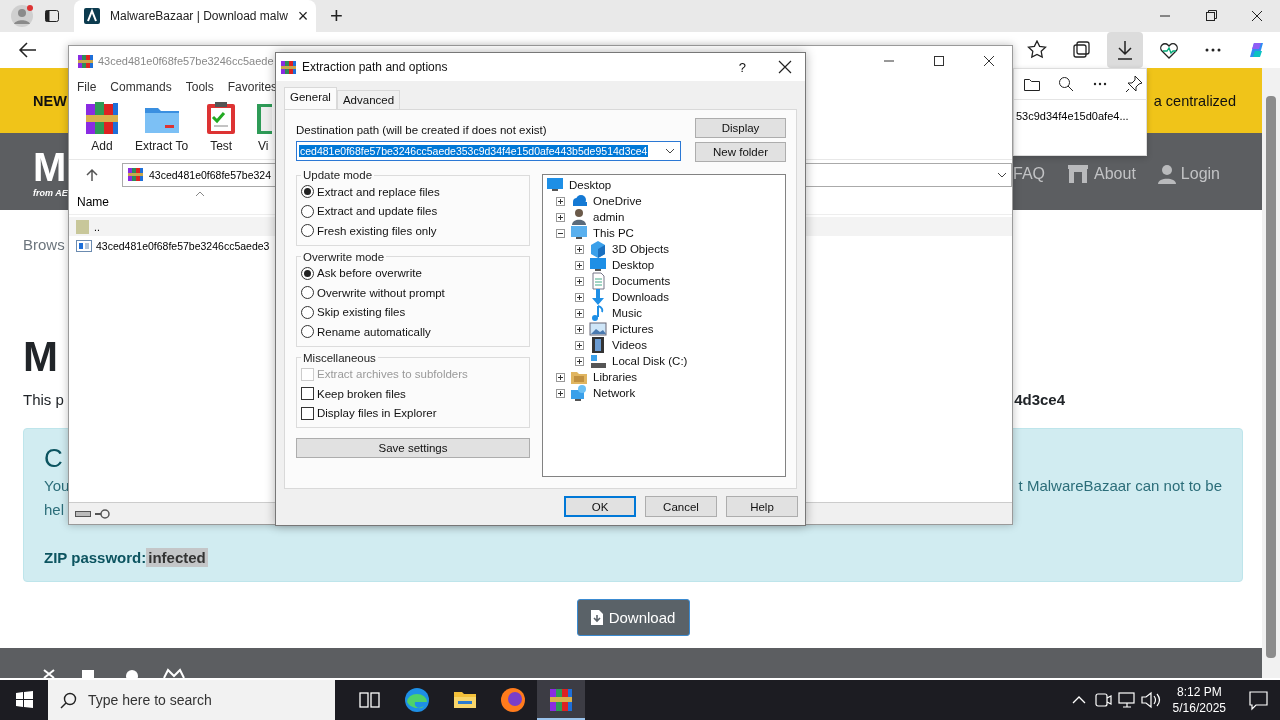 The height and width of the screenshot is (720, 1280). Describe the element at coordinates (95, 557) in the screenshot. I see `password-label: ZIP password:` at that location.